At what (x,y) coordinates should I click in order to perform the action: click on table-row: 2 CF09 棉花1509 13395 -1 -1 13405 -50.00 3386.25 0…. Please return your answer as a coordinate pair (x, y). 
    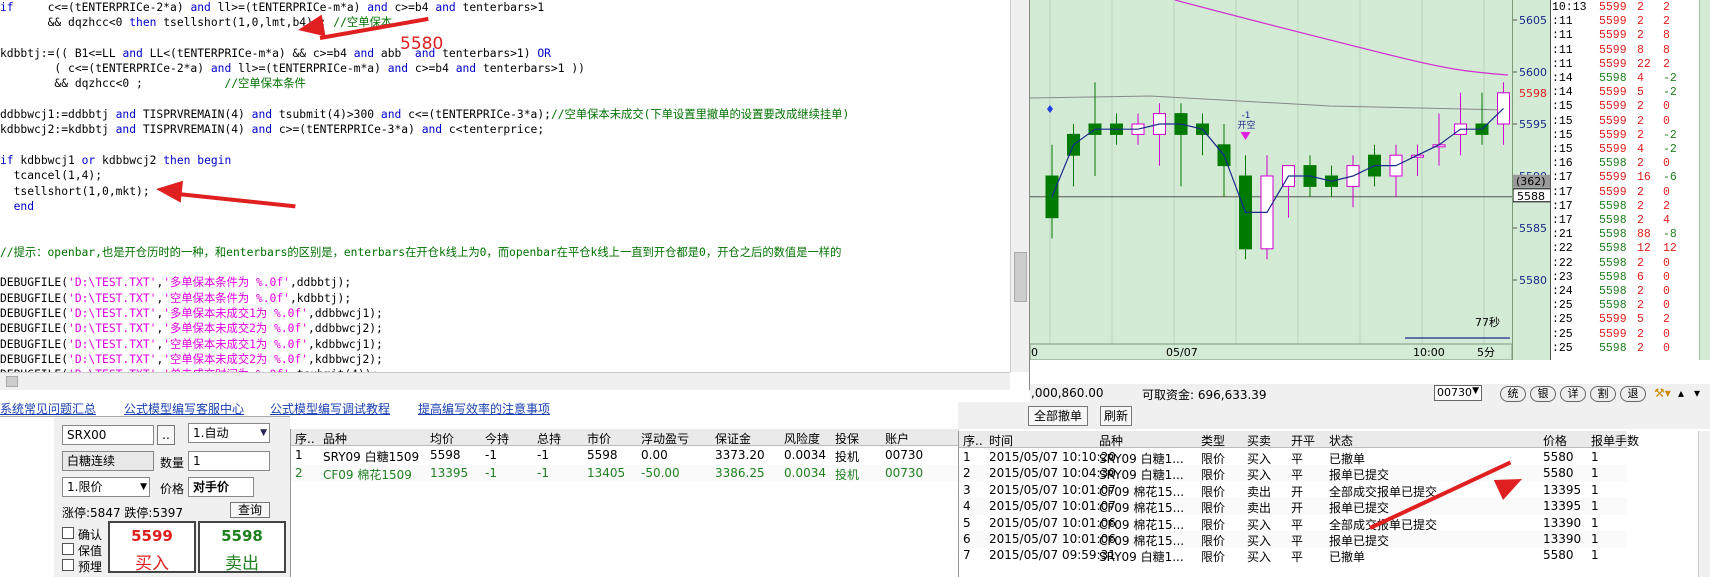
    Looking at the image, I should click on (625, 473).